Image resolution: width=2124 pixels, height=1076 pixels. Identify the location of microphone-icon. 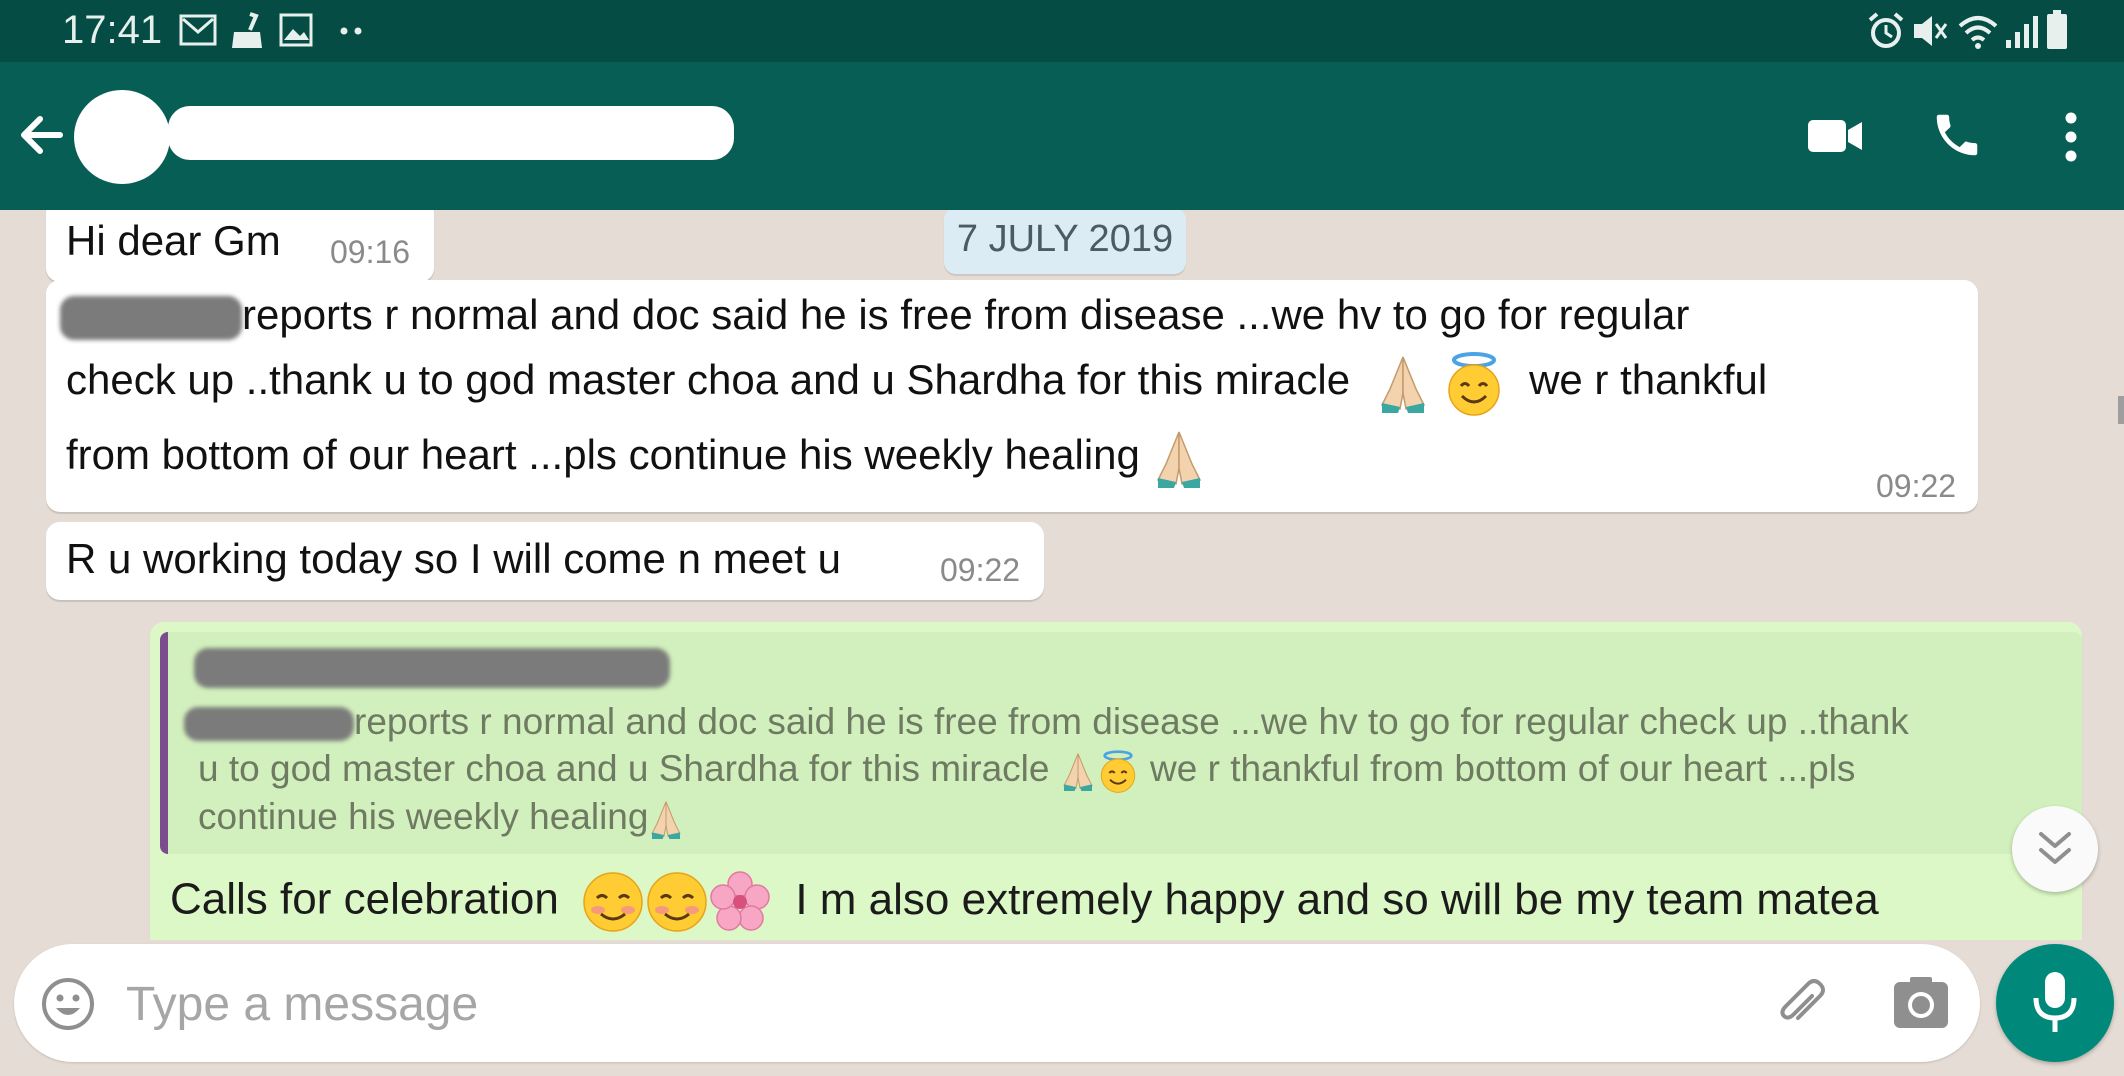
(2055, 1002).